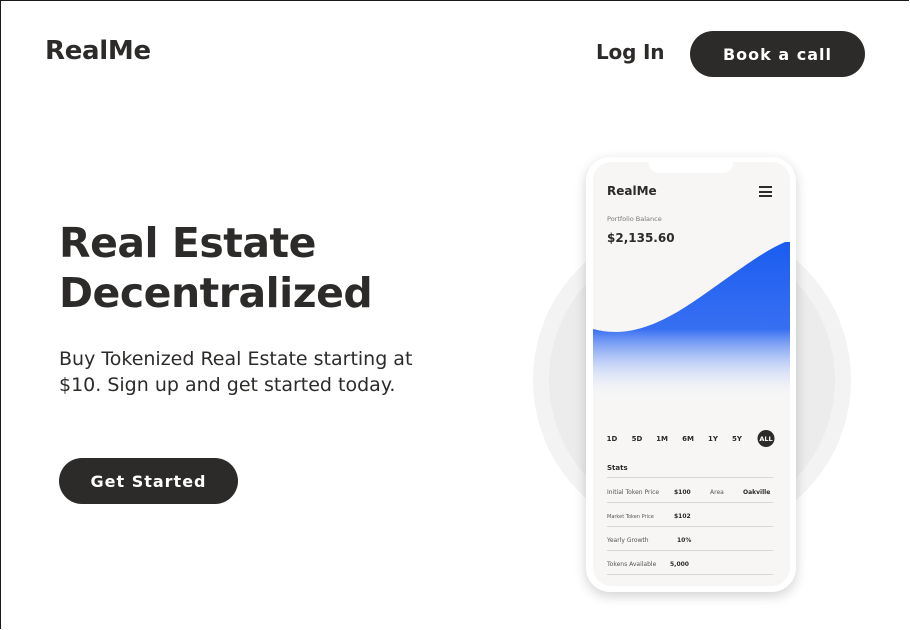  I want to click on range-6m: 6M, so click(688, 439).